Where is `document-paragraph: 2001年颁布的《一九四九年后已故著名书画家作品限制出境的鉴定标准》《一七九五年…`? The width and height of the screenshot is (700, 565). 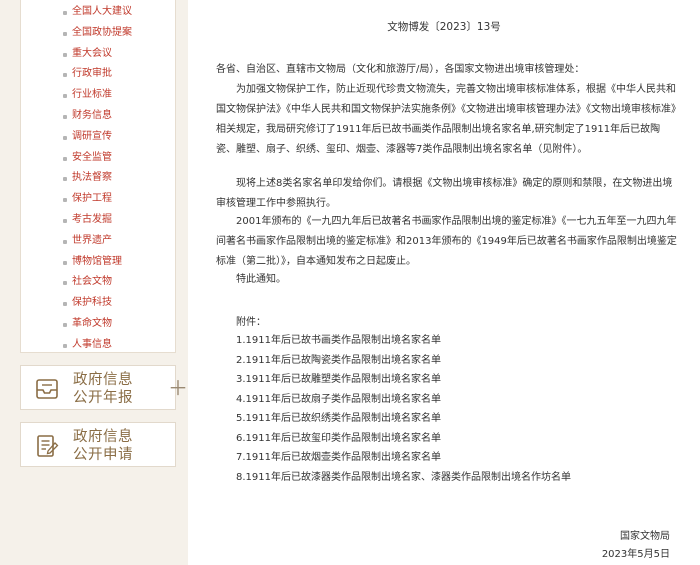
document-paragraph: 2001年颁布的《一九四九年后已故著名书画家作品限制出境的鉴定标准》《一七九五年… is located at coordinates (446, 241).